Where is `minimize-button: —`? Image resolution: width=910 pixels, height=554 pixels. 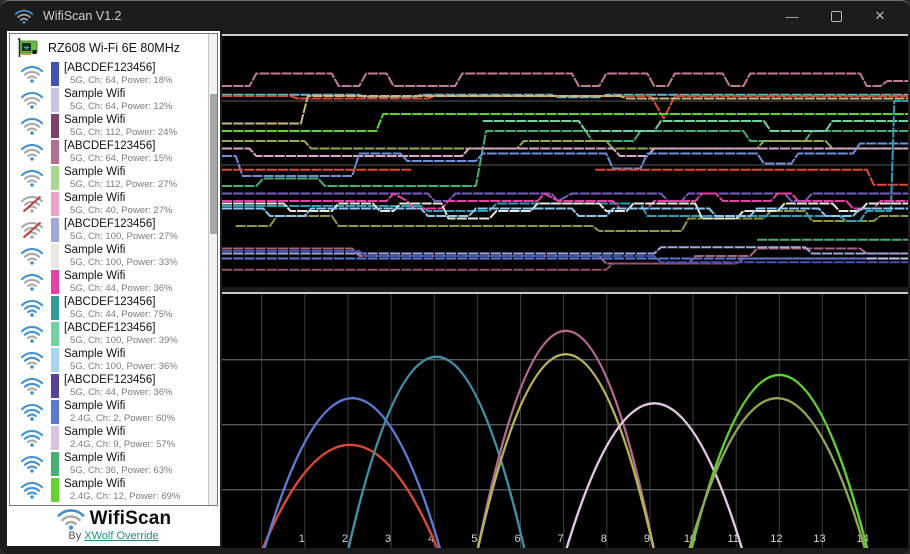 minimize-button: — is located at coordinates (792, 16).